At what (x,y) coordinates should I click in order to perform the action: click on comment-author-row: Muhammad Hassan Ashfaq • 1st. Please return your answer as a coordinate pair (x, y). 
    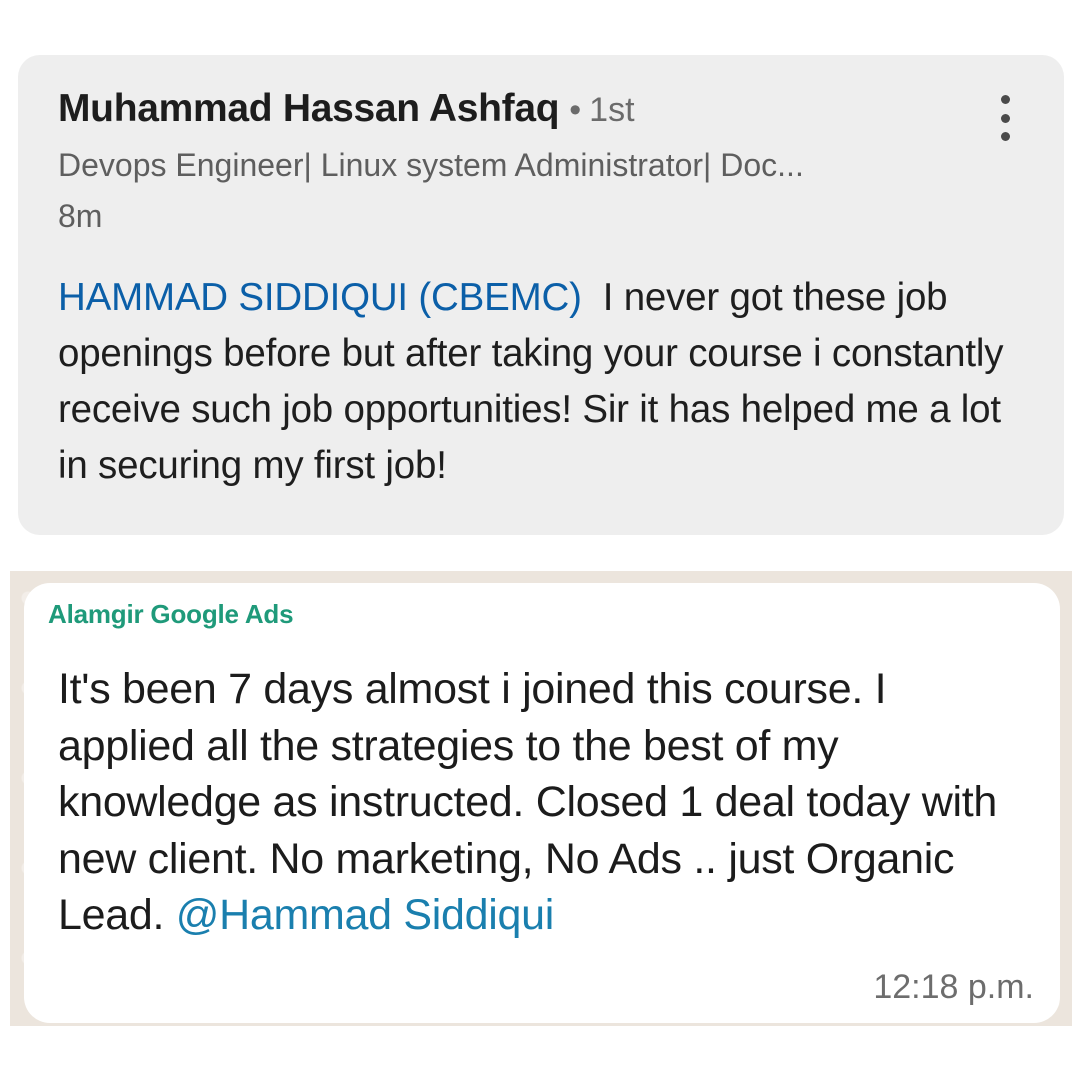
    Looking at the image, I should click on (346, 109).